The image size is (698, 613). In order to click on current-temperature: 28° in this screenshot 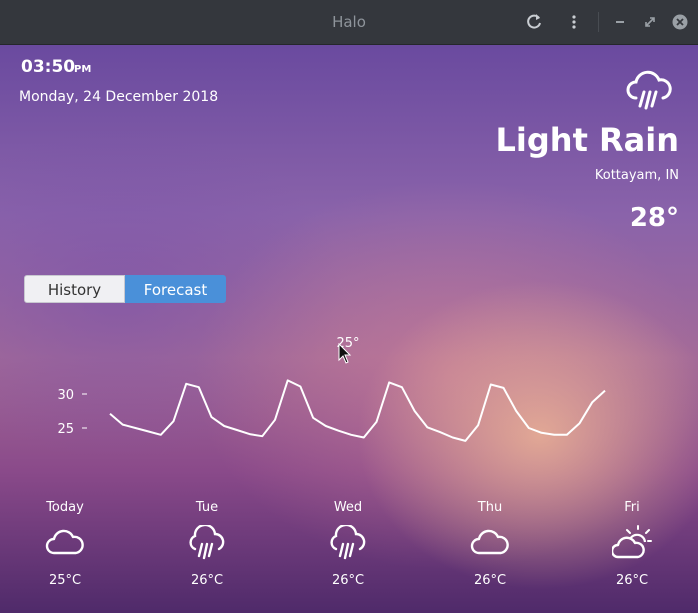, I will do `click(654, 218)`.